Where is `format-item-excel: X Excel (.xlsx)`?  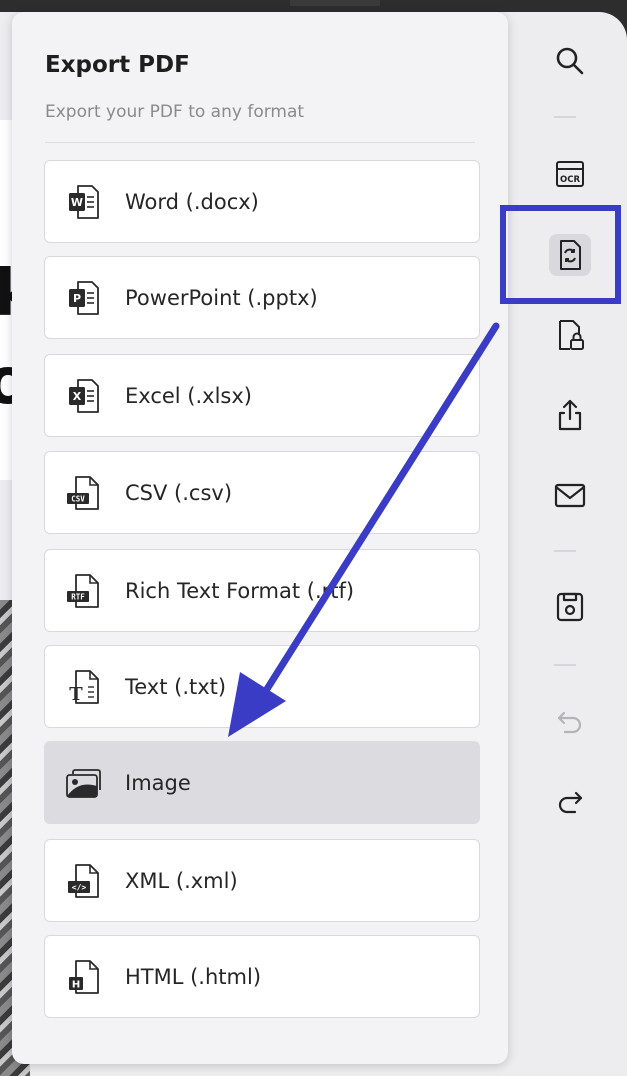 format-item-excel: X Excel (.xlsx) is located at coordinates (262, 395).